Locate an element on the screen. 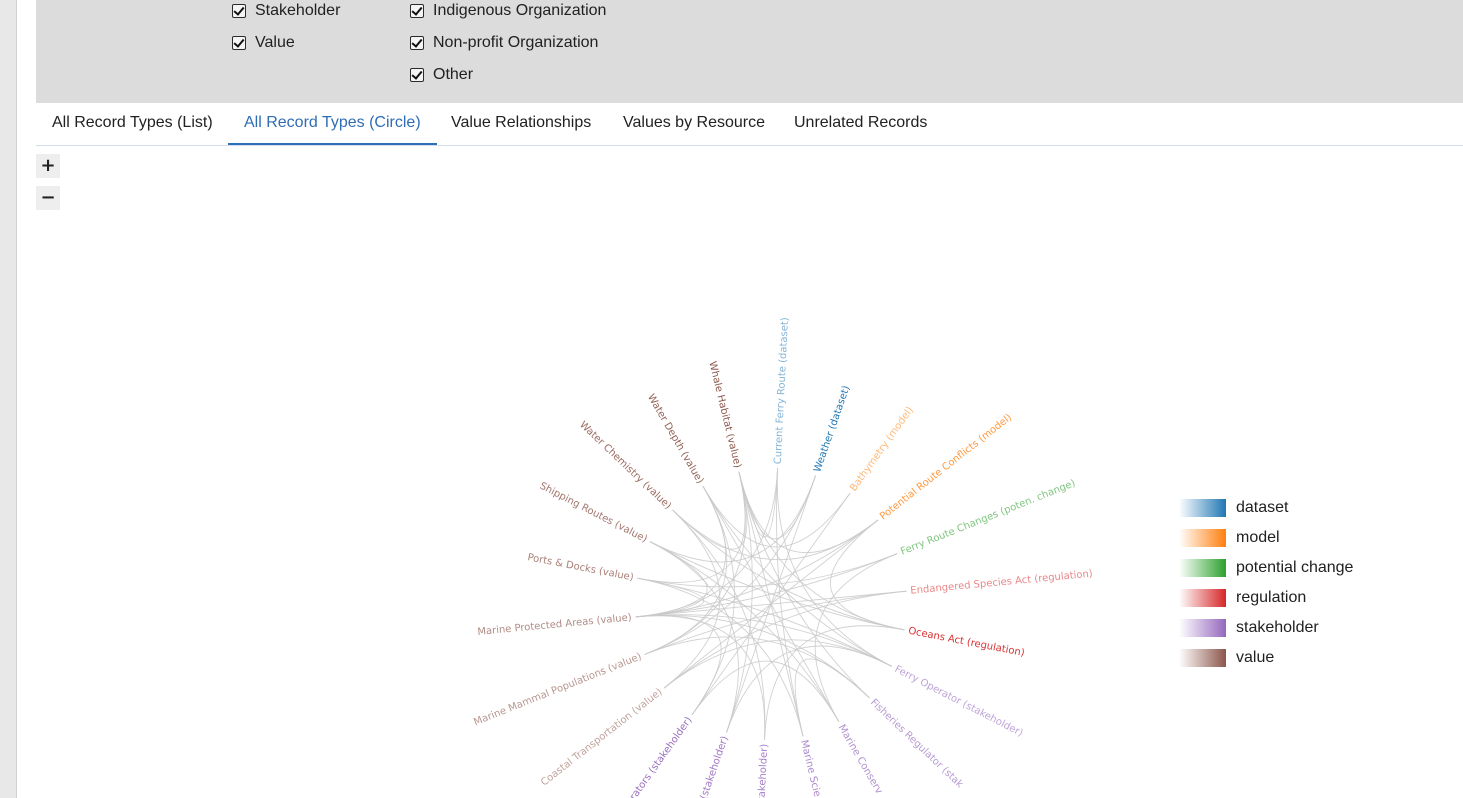  zoom-in-button: + is located at coordinates (48, 166).